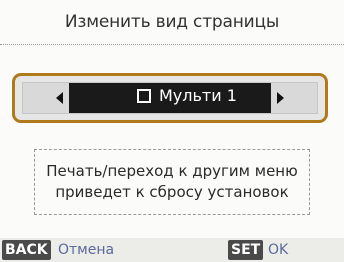  What do you see at coordinates (280, 98) in the screenshot?
I see `arrow-right-icon` at bounding box center [280, 98].